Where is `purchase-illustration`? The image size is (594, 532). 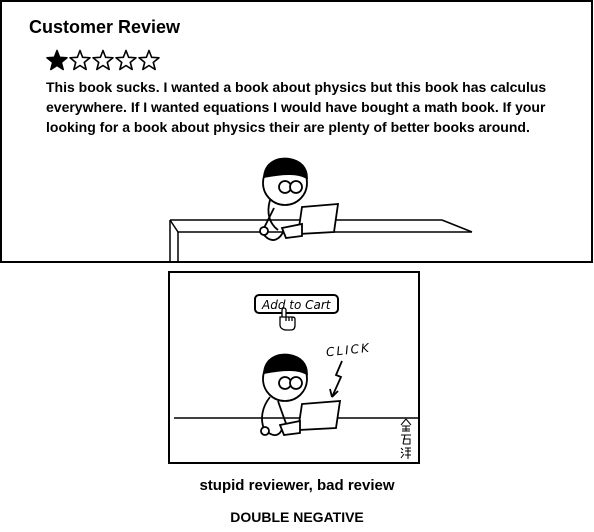
purchase-illustration is located at coordinates (296, 371).